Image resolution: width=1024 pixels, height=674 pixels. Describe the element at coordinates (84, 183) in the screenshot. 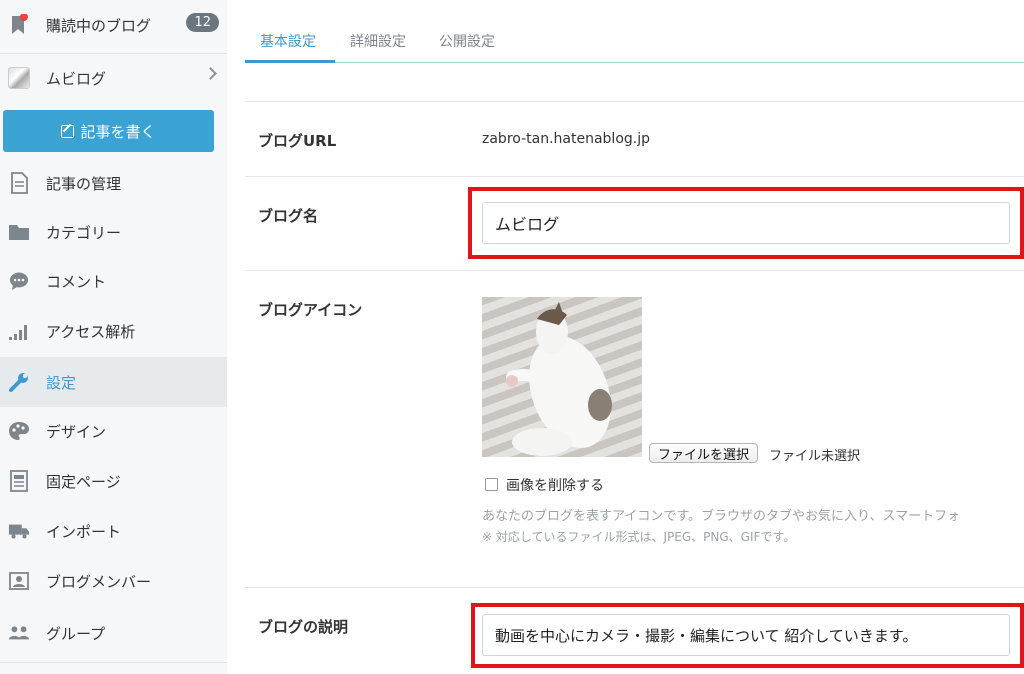

I see `sidebar-item-label: 記事の管理` at that location.